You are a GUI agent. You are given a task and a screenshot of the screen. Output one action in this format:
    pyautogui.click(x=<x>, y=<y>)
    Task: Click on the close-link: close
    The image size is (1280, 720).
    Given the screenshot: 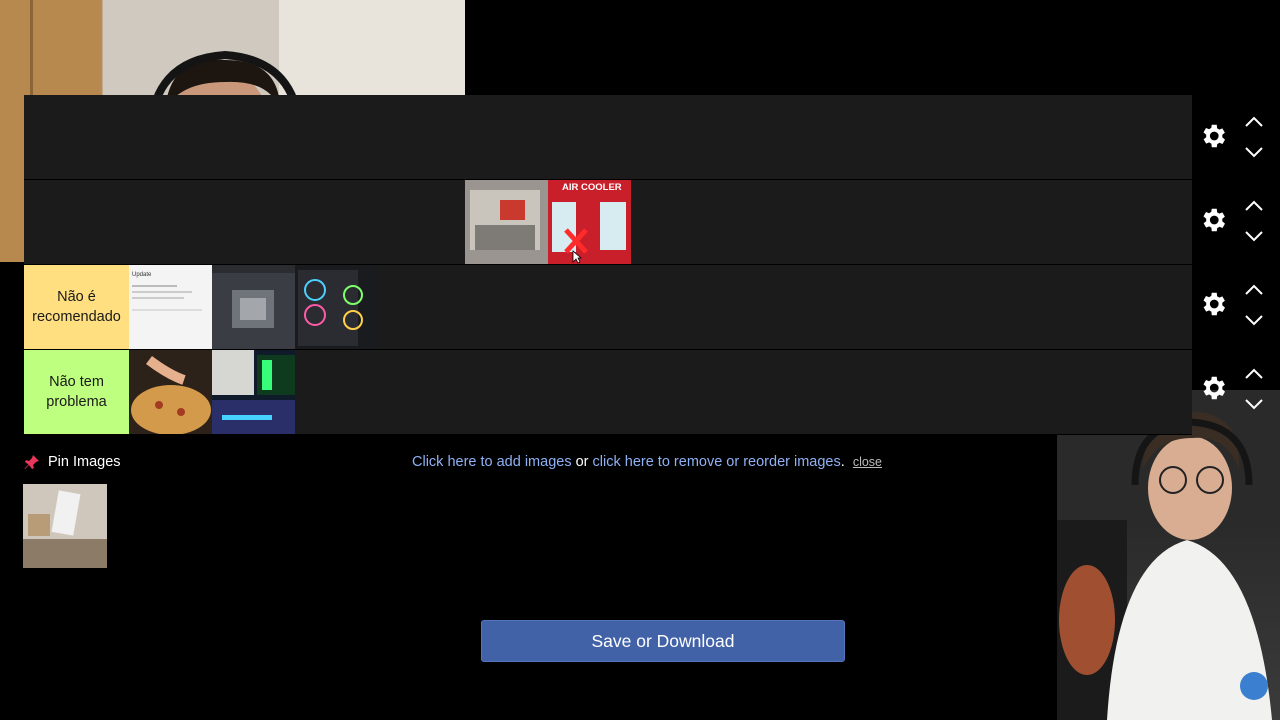 What is the action you would take?
    pyautogui.click(x=867, y=462)
    